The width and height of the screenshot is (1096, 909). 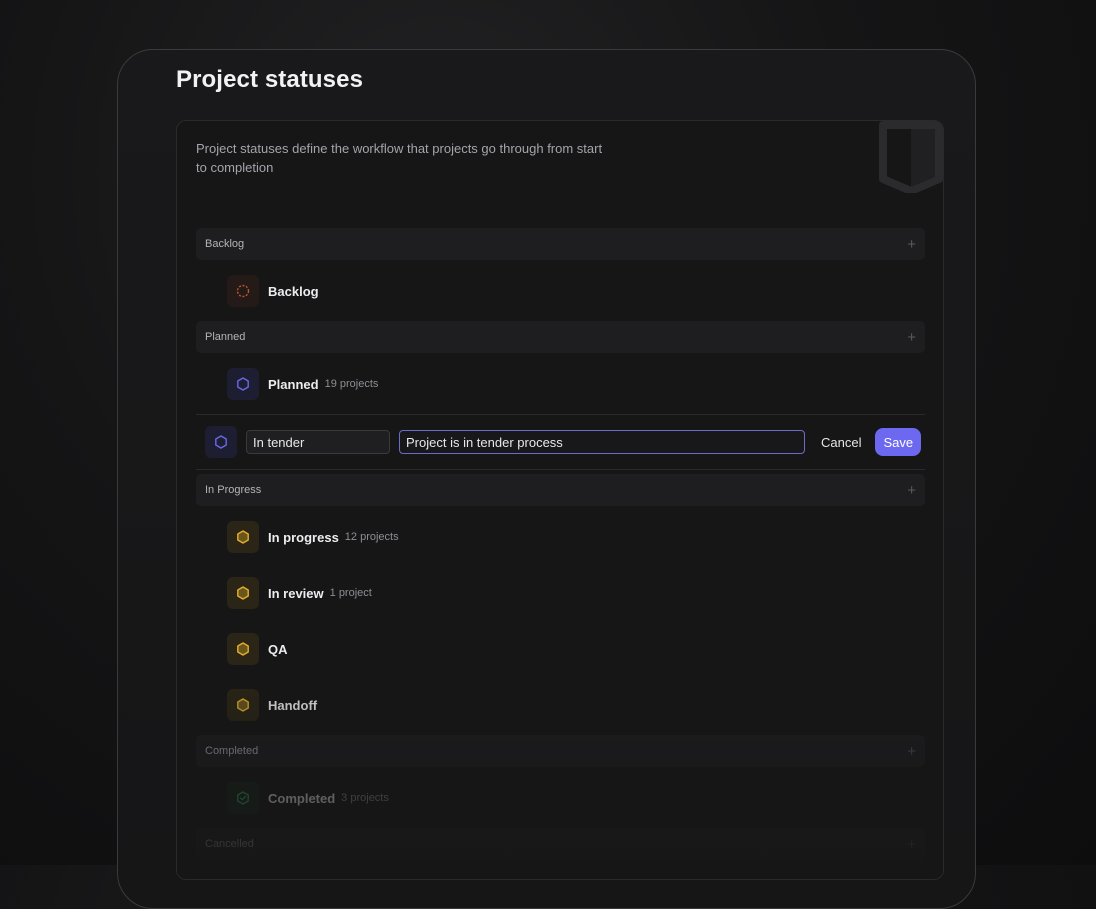 What do you see at coordinates (302, 798) in the screenshot?
I see `status-name: Completed` at bounding box center [302, 798].